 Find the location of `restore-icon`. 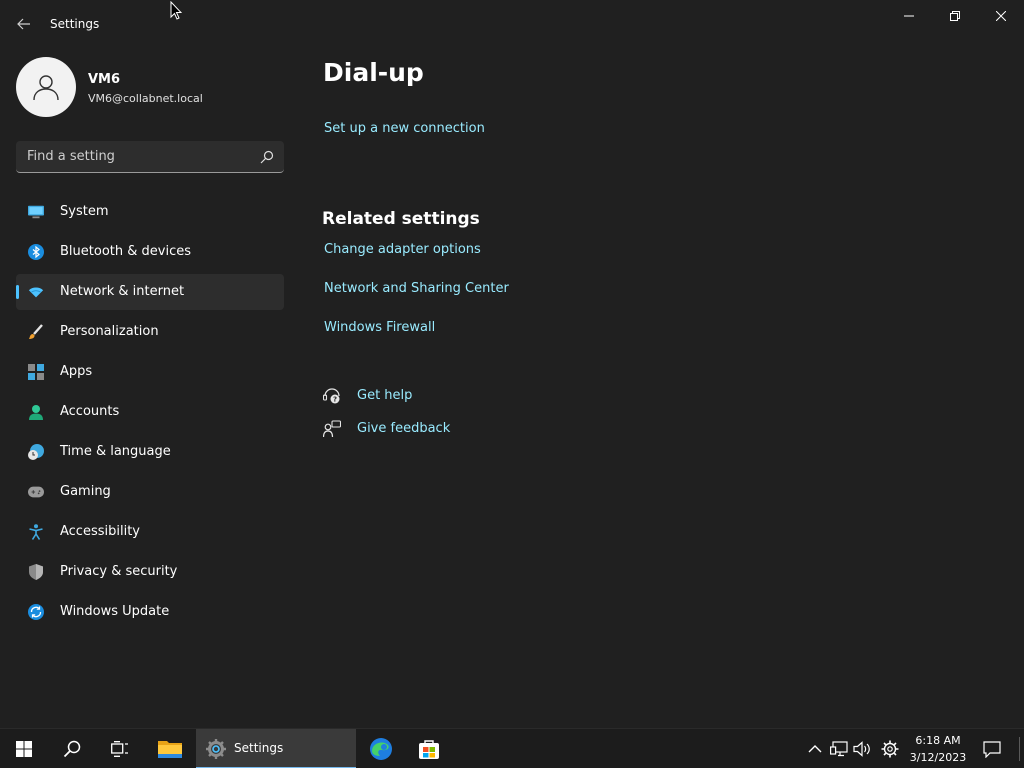

restore-icon is located at coordinates (955, 16).